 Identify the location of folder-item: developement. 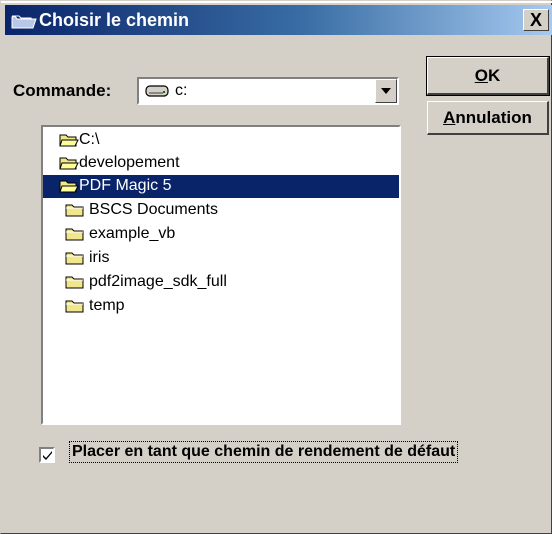
(221, 163).